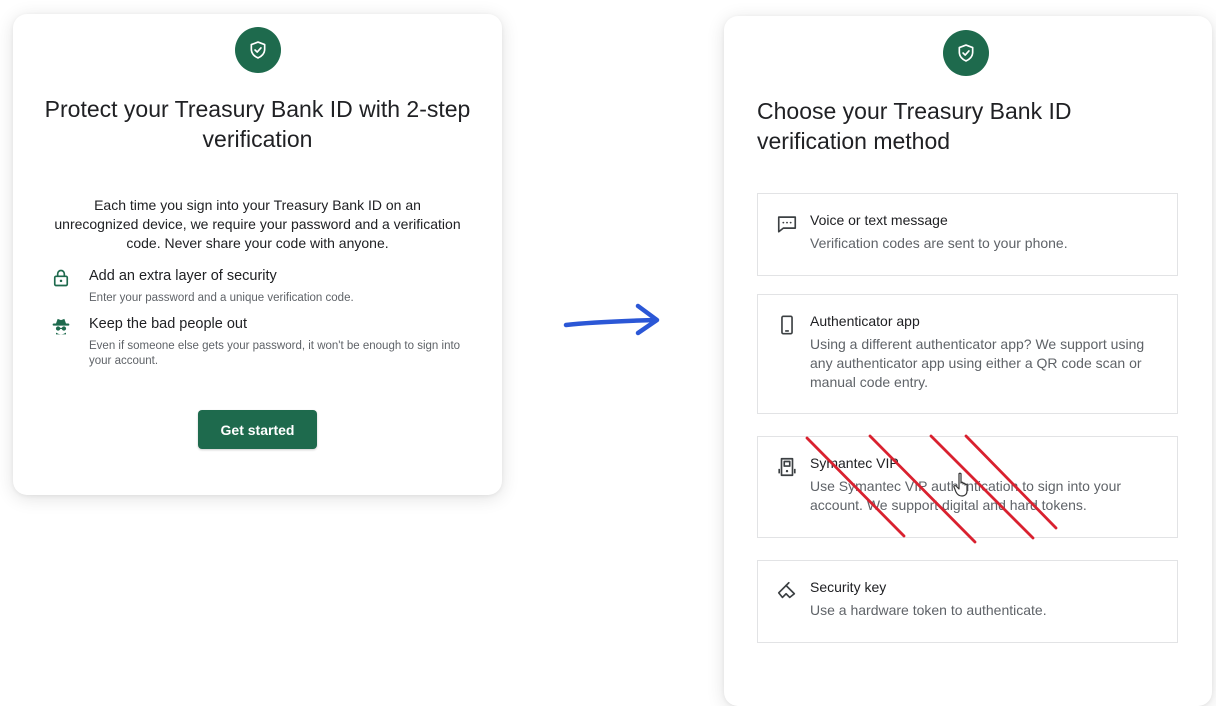  What do you see at coordinates (183, 276) in the screenshot?
I see `benefit-title: Add an extra layer of security` at bounding box center [183, 276].